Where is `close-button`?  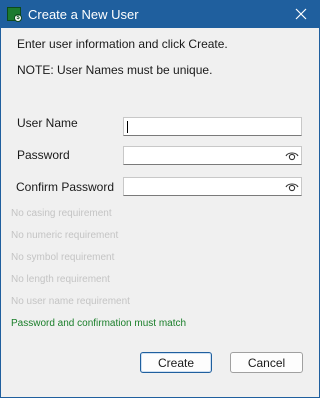
close-button is located at coordinates (301, 14).